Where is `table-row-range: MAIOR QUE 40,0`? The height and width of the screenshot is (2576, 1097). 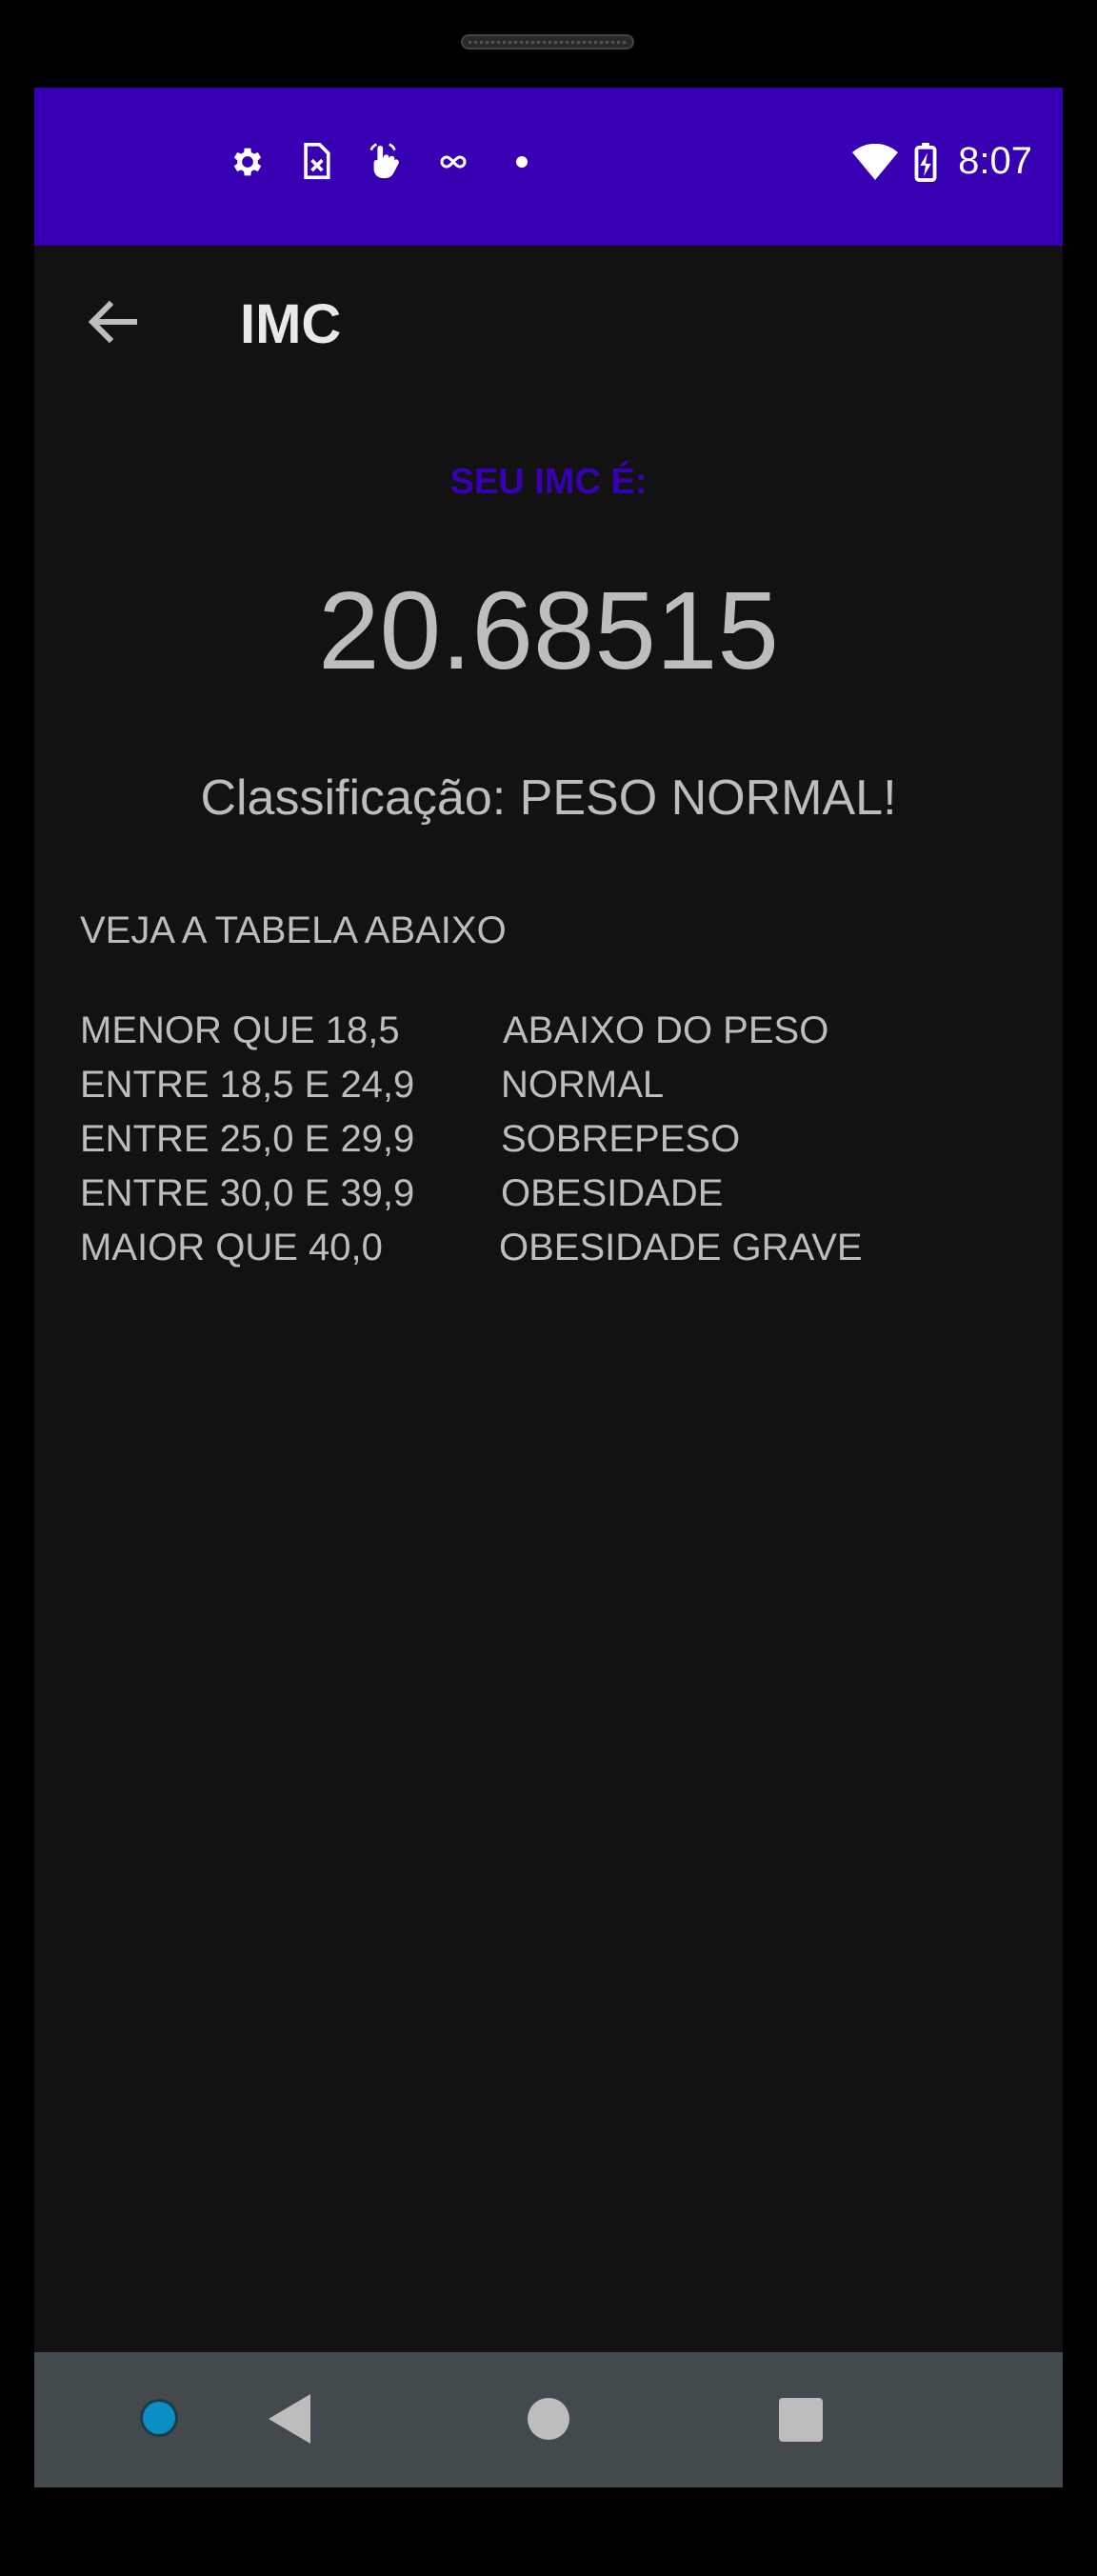
table-row-range: MAIOR QUE 40,0 is located at coordinates (231, 1247).